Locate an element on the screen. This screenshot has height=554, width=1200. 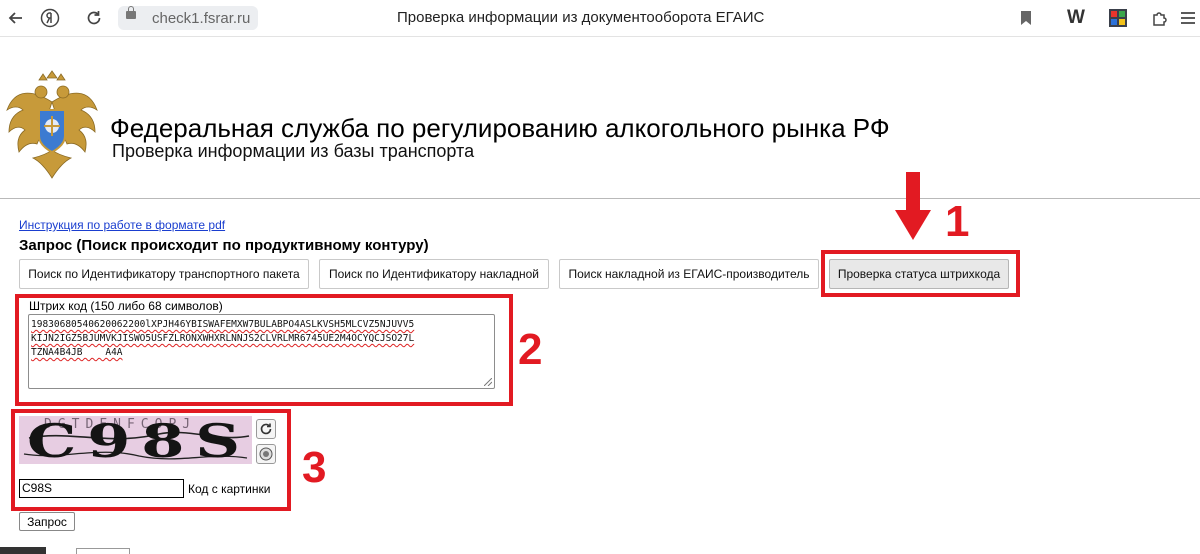
puzzle-icon is located at coordinates (1160, 18).